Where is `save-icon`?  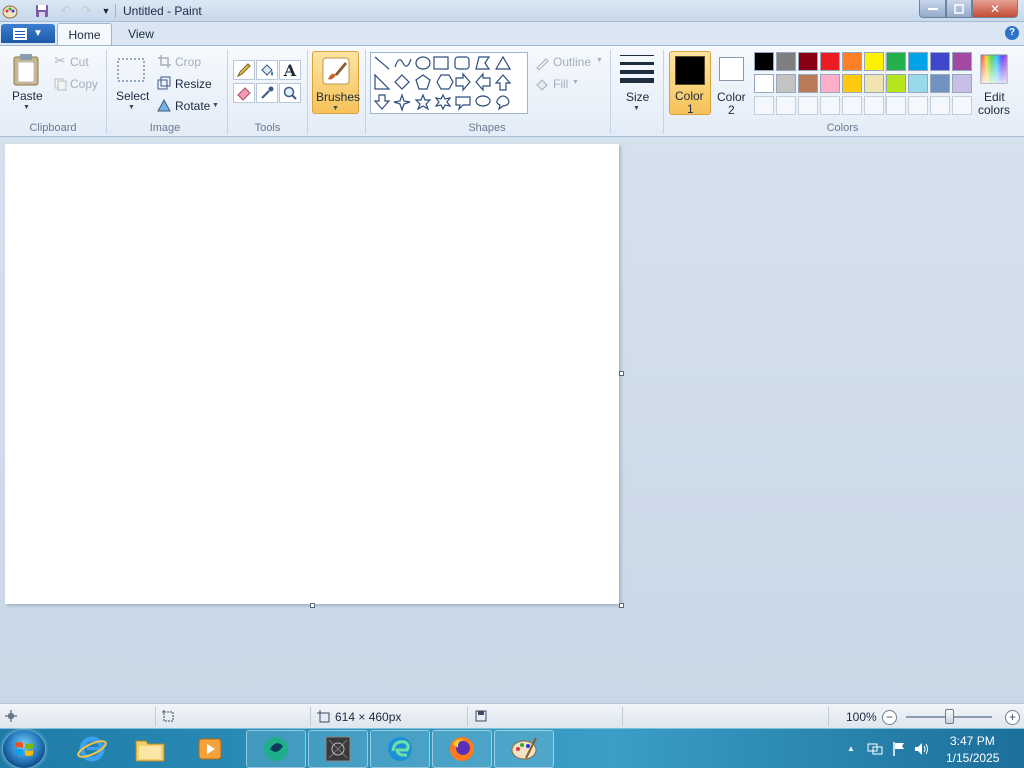
save-icon is located at coordinates (42, 11).